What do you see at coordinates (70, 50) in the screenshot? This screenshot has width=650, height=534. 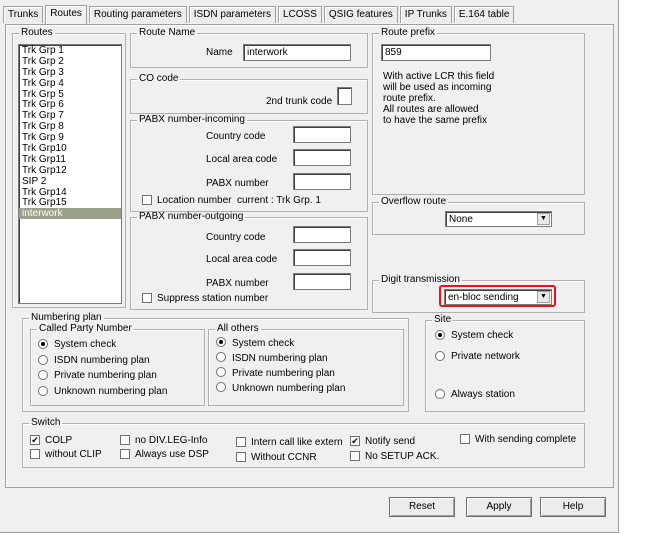 I see `list-item: Trk Grp 1` at bounding box center [70, 50].